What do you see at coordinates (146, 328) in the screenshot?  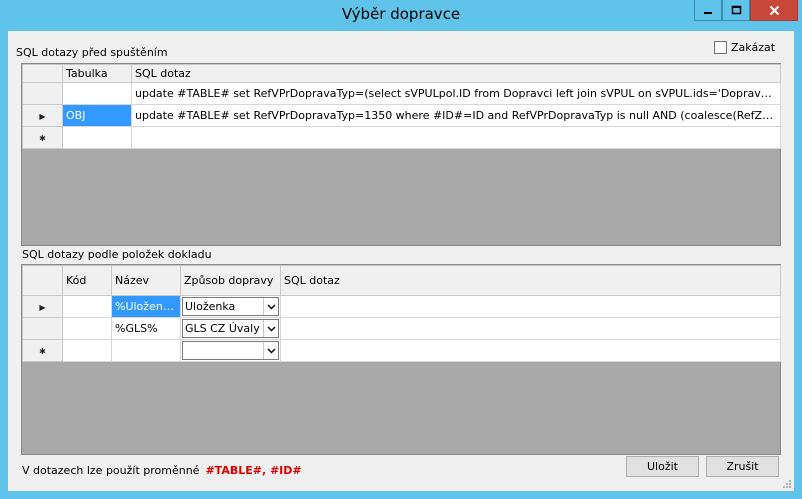 I see `cell-name: %GLS%` at bounding box center [146, 328].